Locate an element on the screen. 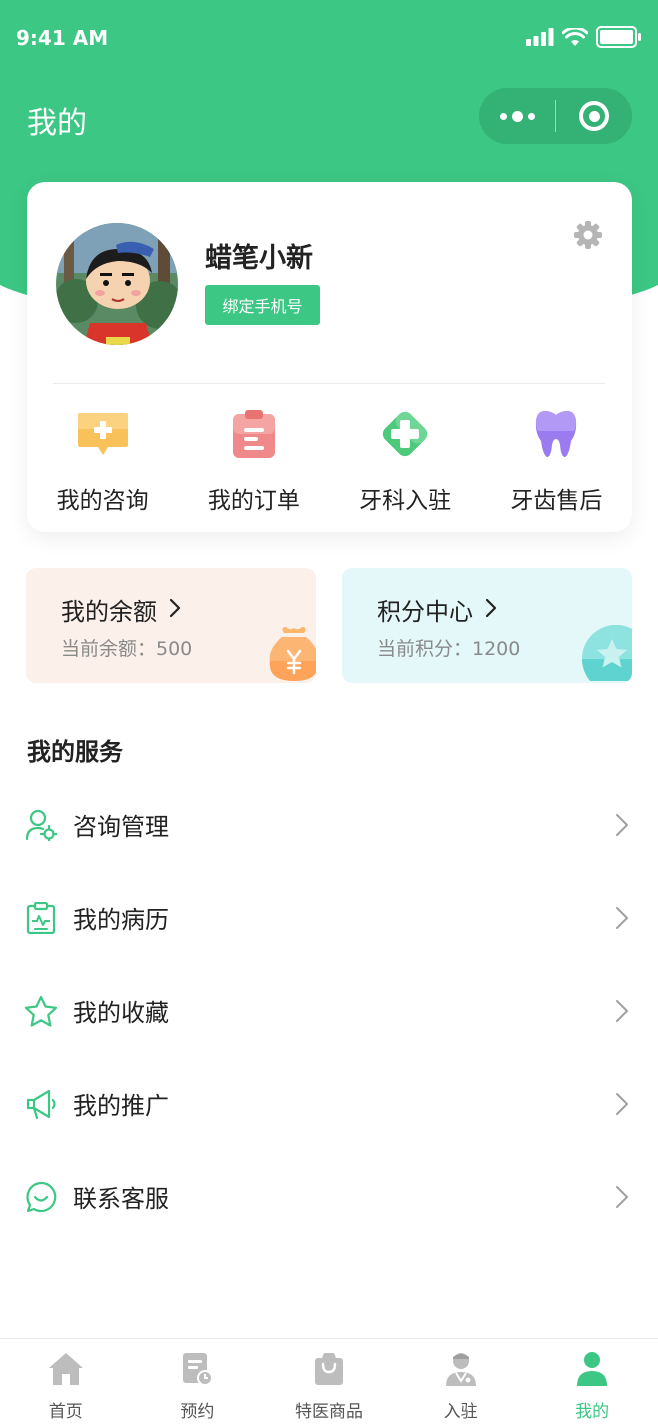 The height and width of the screenshot is (1425, 658). service-label: 联系客服 is located at coordinates (121, 1199).